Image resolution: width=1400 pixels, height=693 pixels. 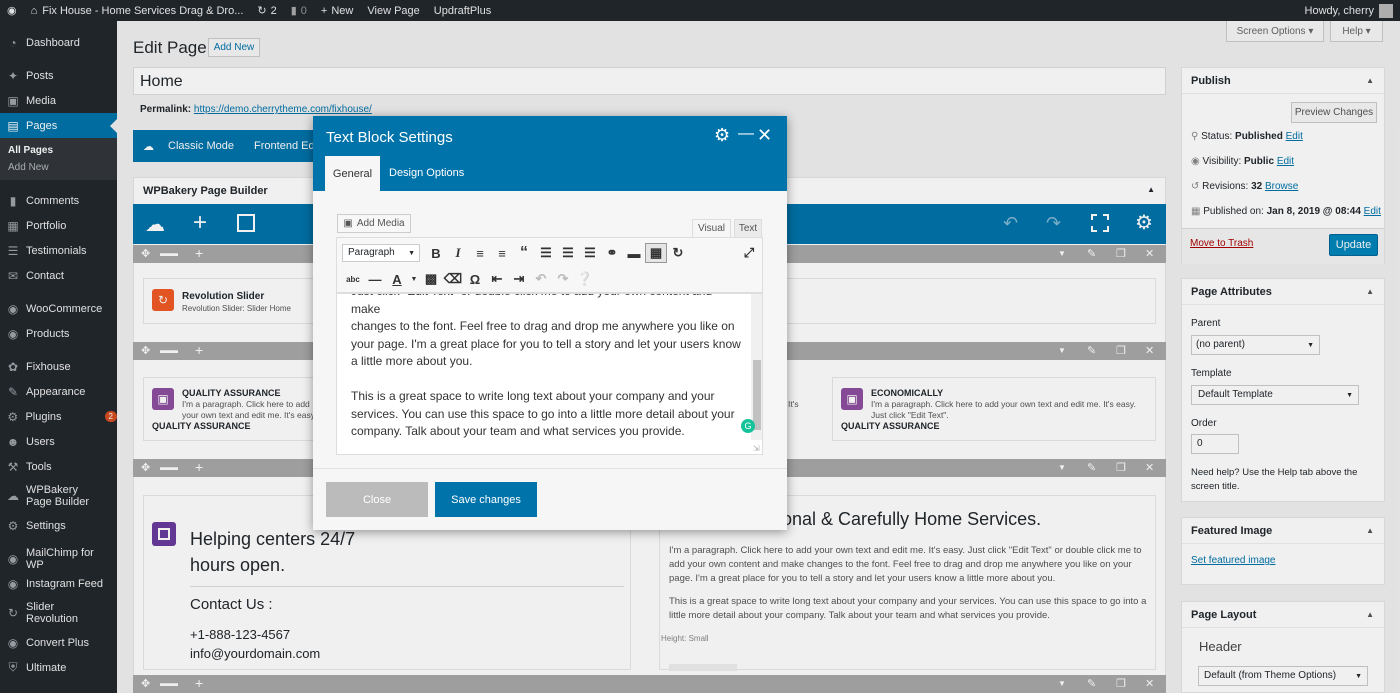 I want to click on numbered-list-icon: ≡, so click(x=502, y=253).